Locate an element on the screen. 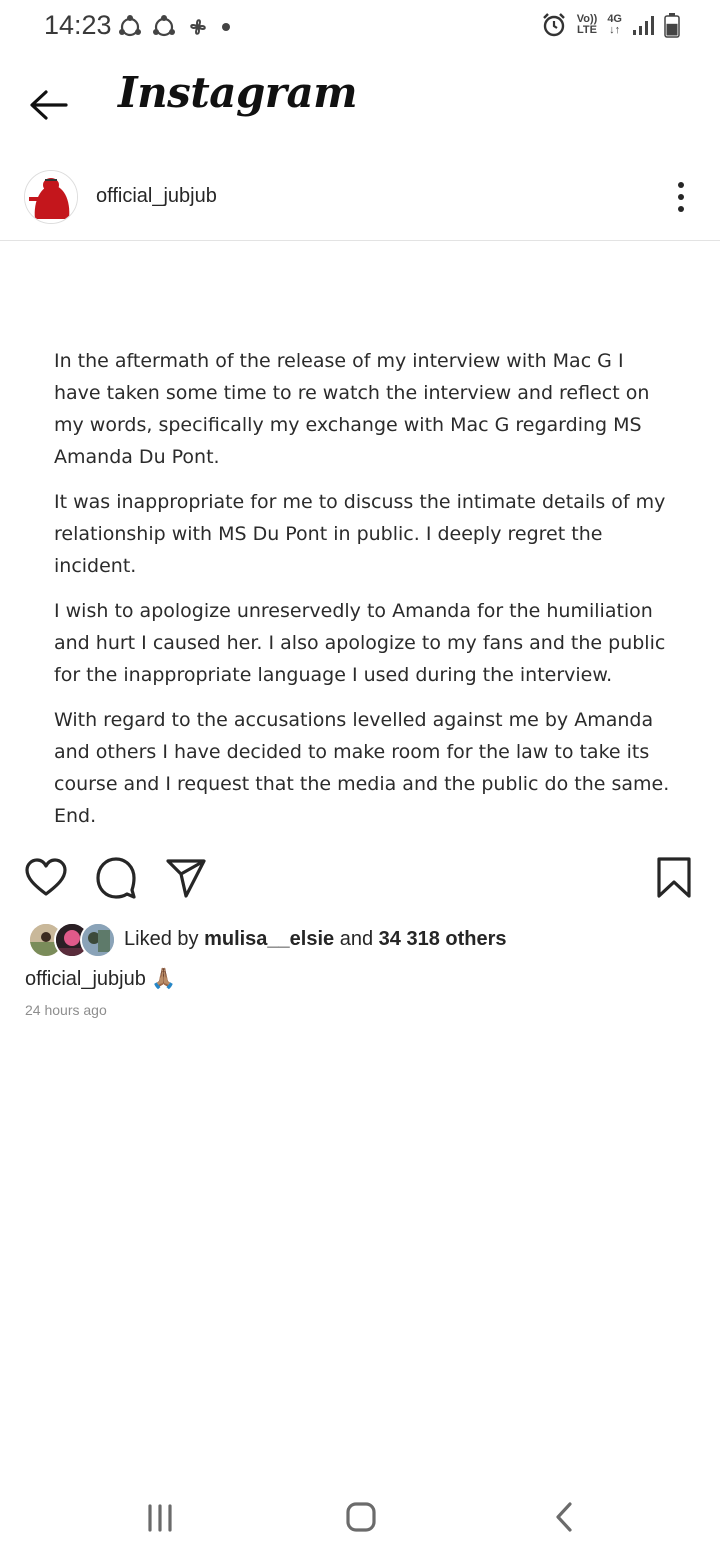 The height and width of the screenshot is (1560, 720). signal-icon is located at coordinates (643, 25).